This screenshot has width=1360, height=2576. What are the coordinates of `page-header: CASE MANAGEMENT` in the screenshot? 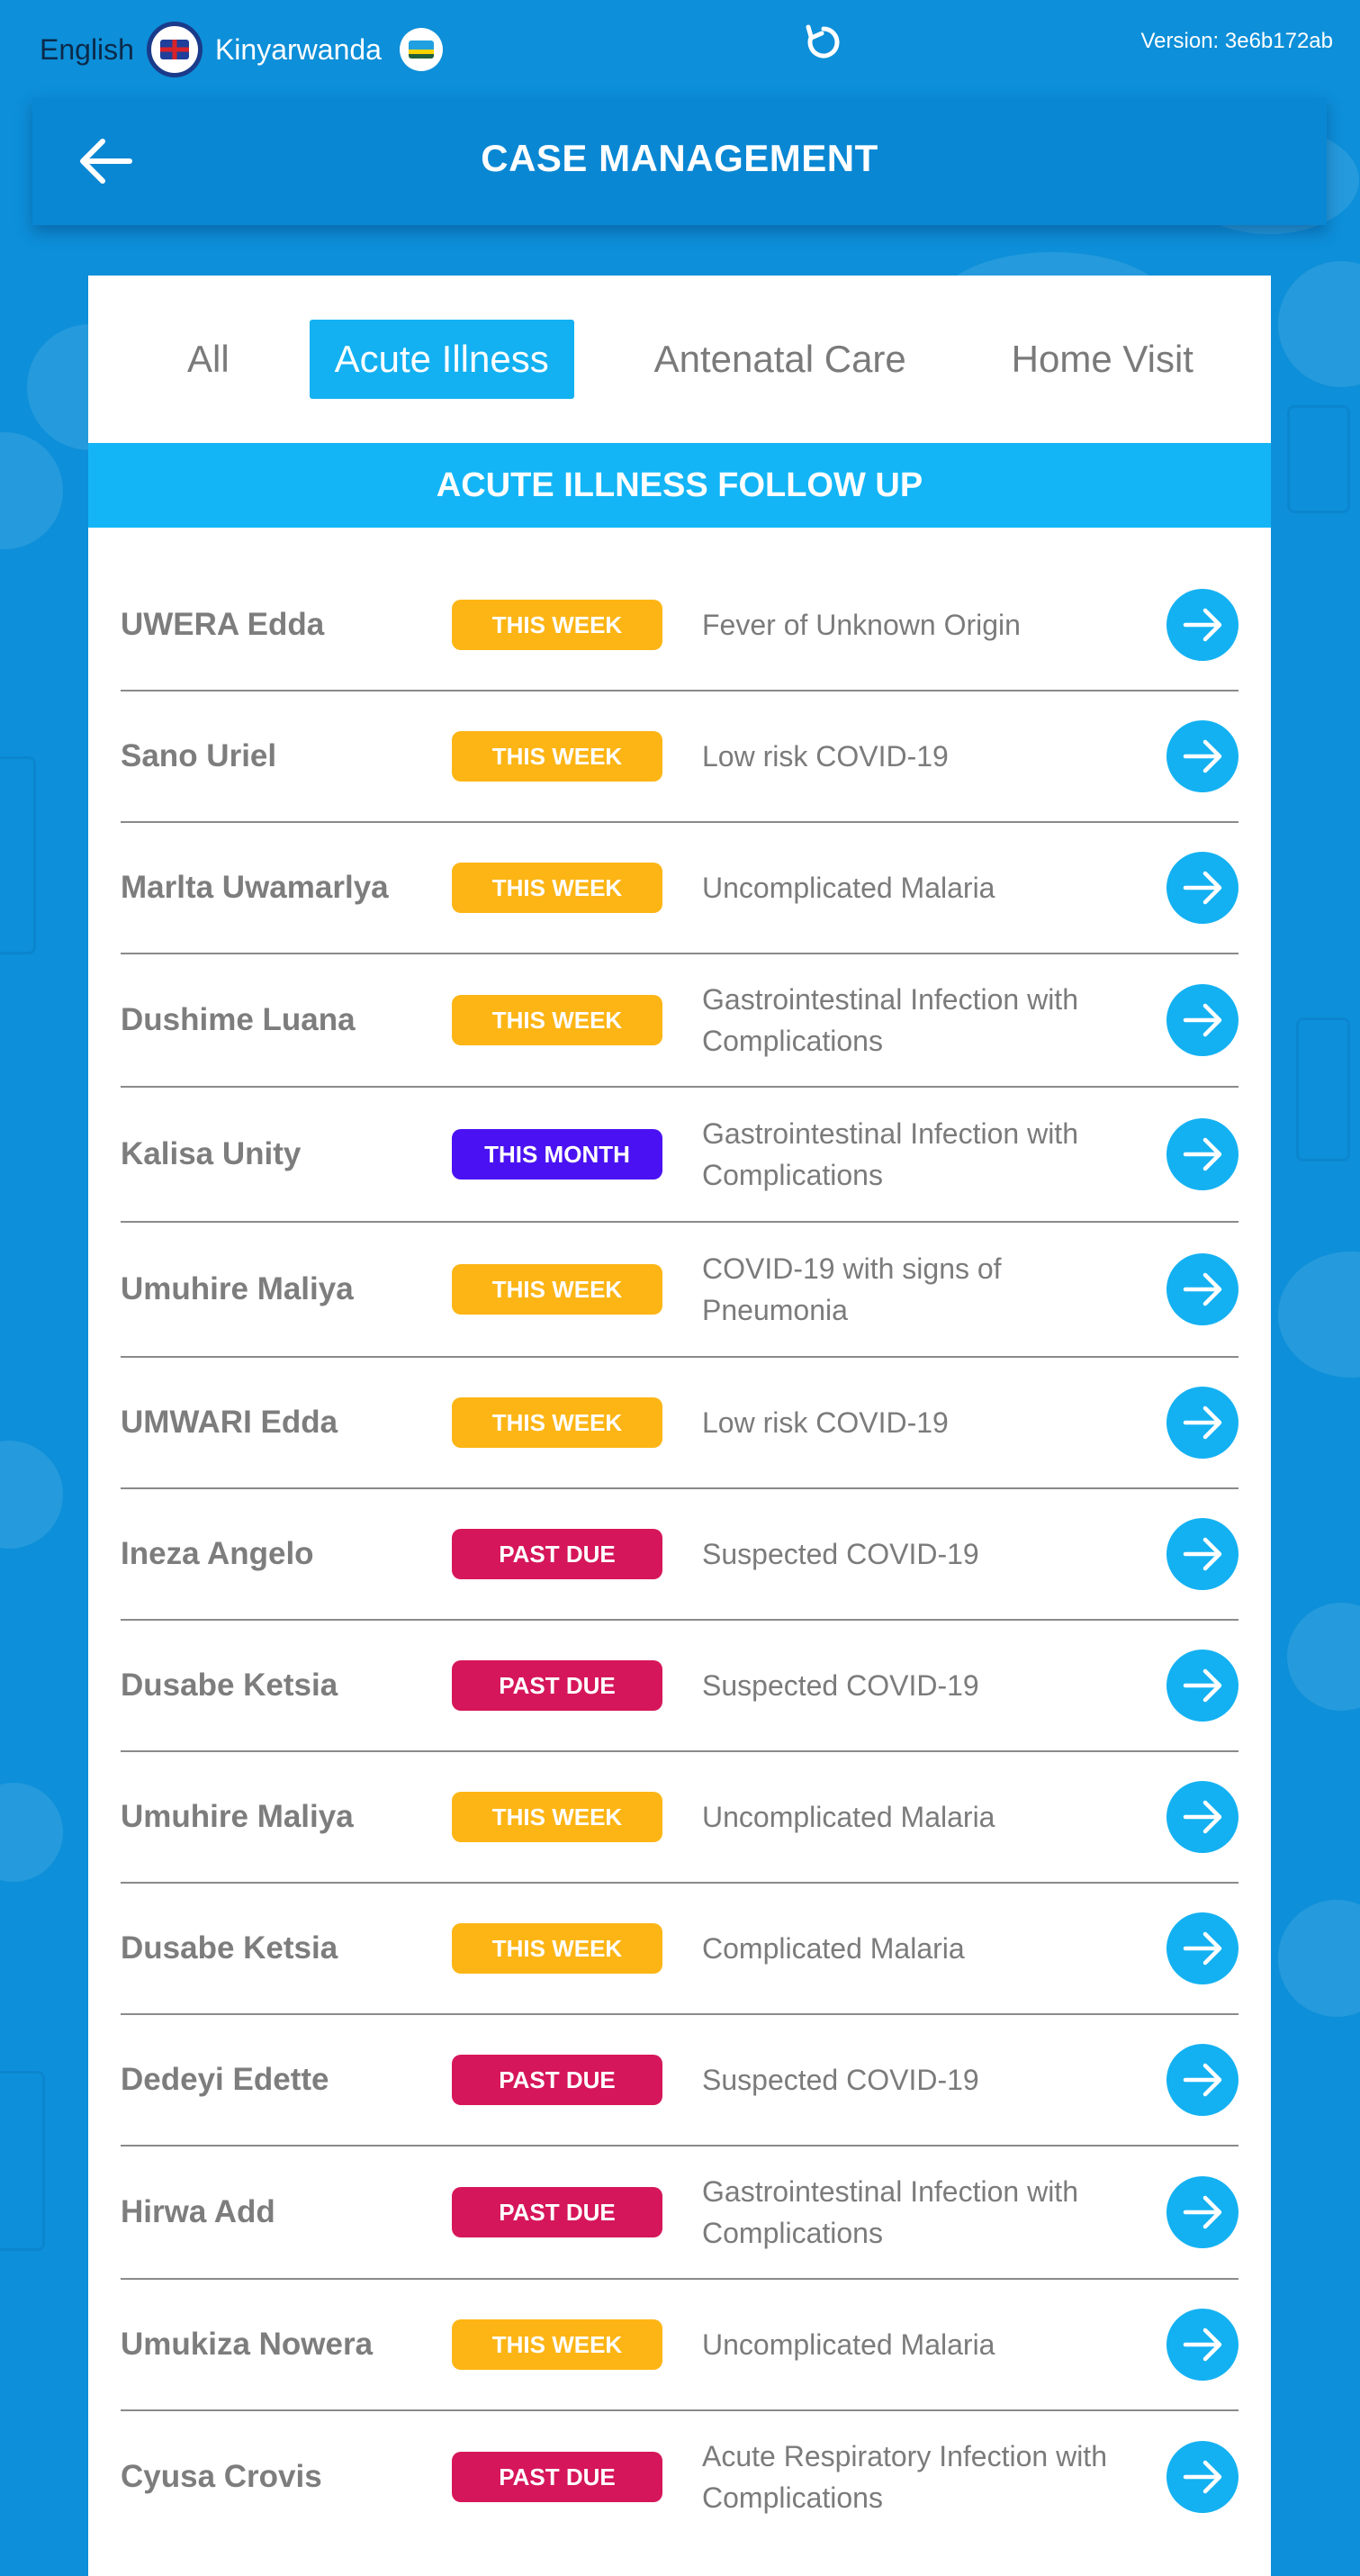 It's located at (680, 161).